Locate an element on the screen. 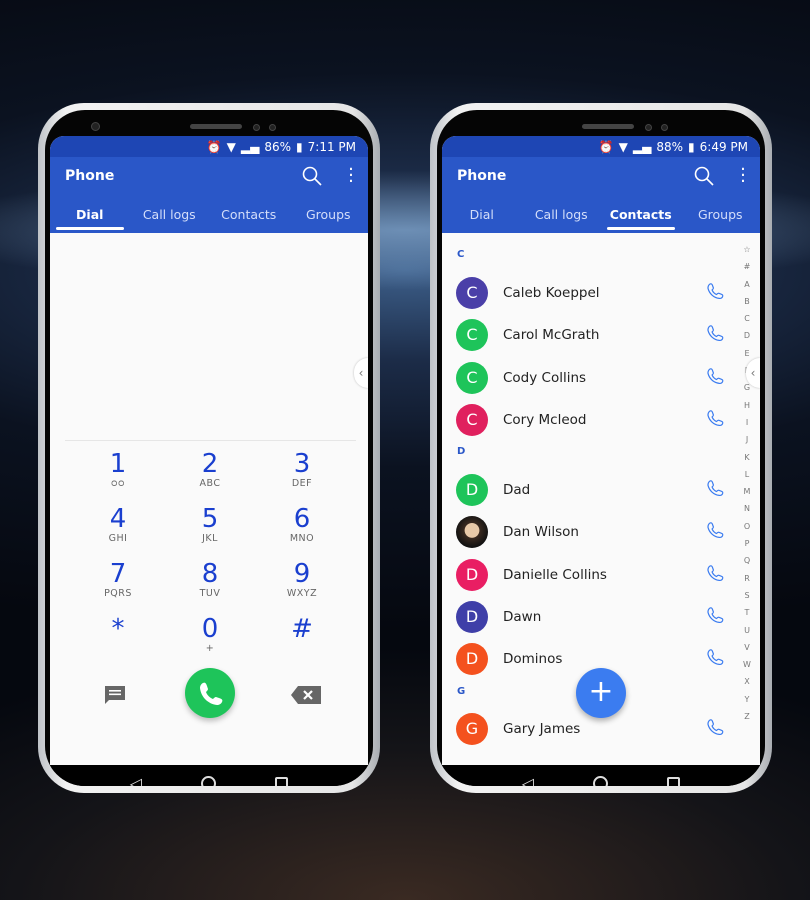  key-7: 7 PQRS is located at coordinates (118, 579).